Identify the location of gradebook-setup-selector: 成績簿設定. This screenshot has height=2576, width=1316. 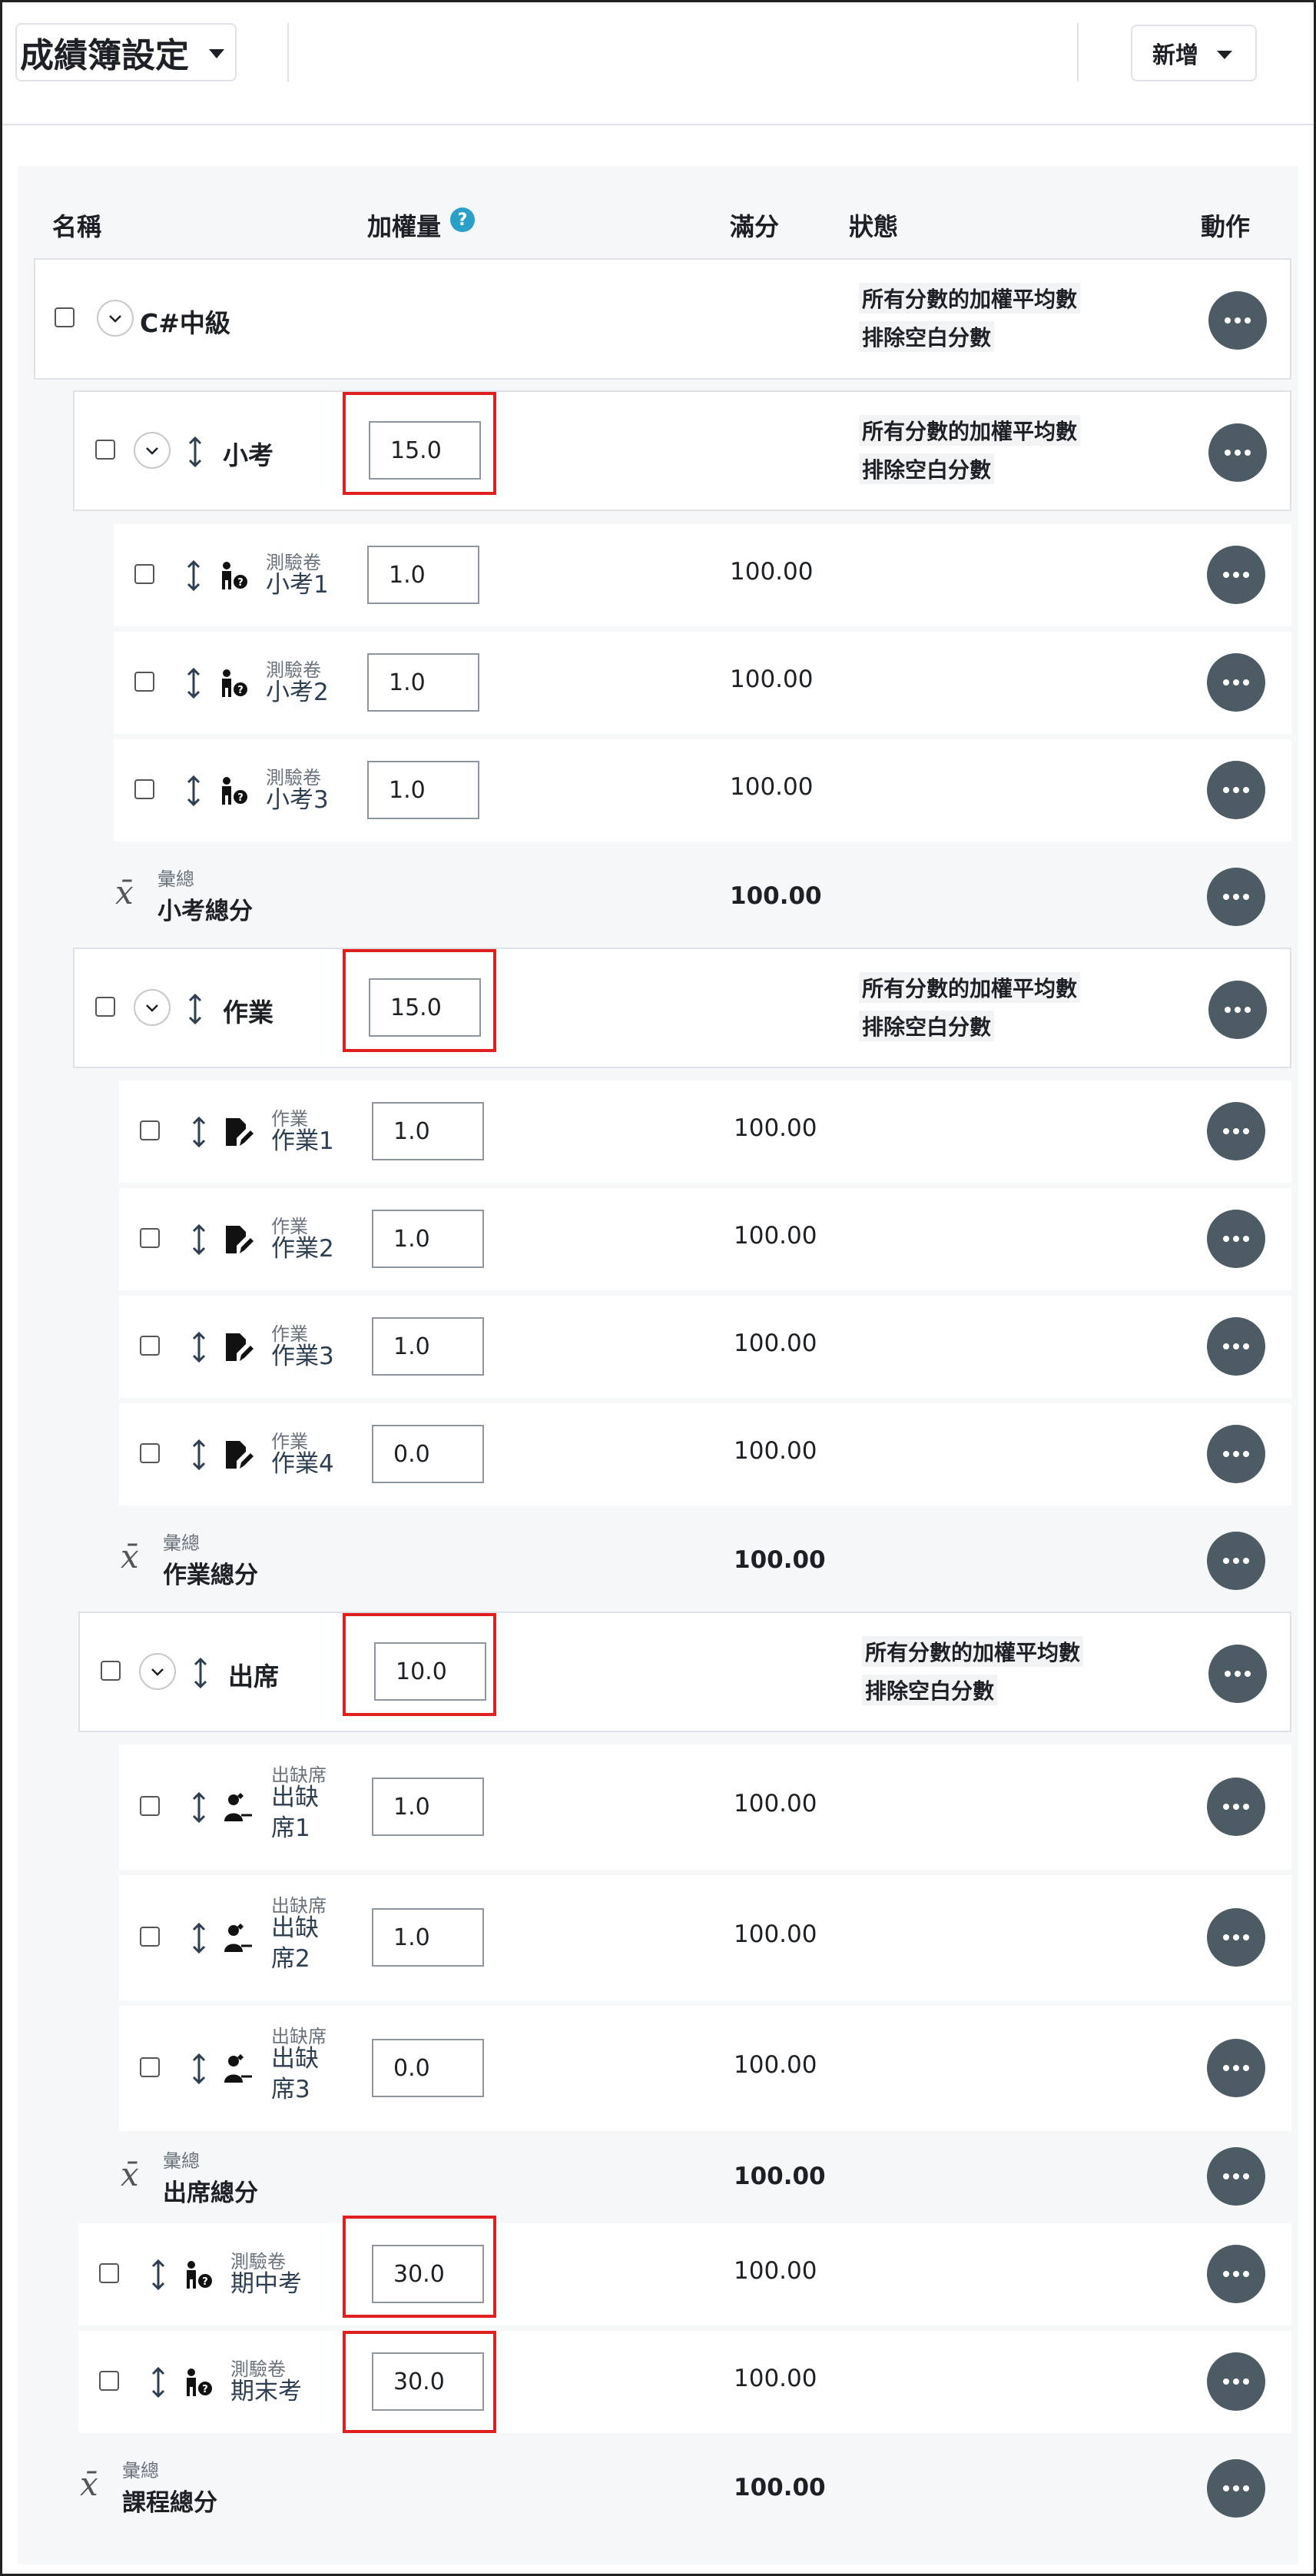
(126, 52).